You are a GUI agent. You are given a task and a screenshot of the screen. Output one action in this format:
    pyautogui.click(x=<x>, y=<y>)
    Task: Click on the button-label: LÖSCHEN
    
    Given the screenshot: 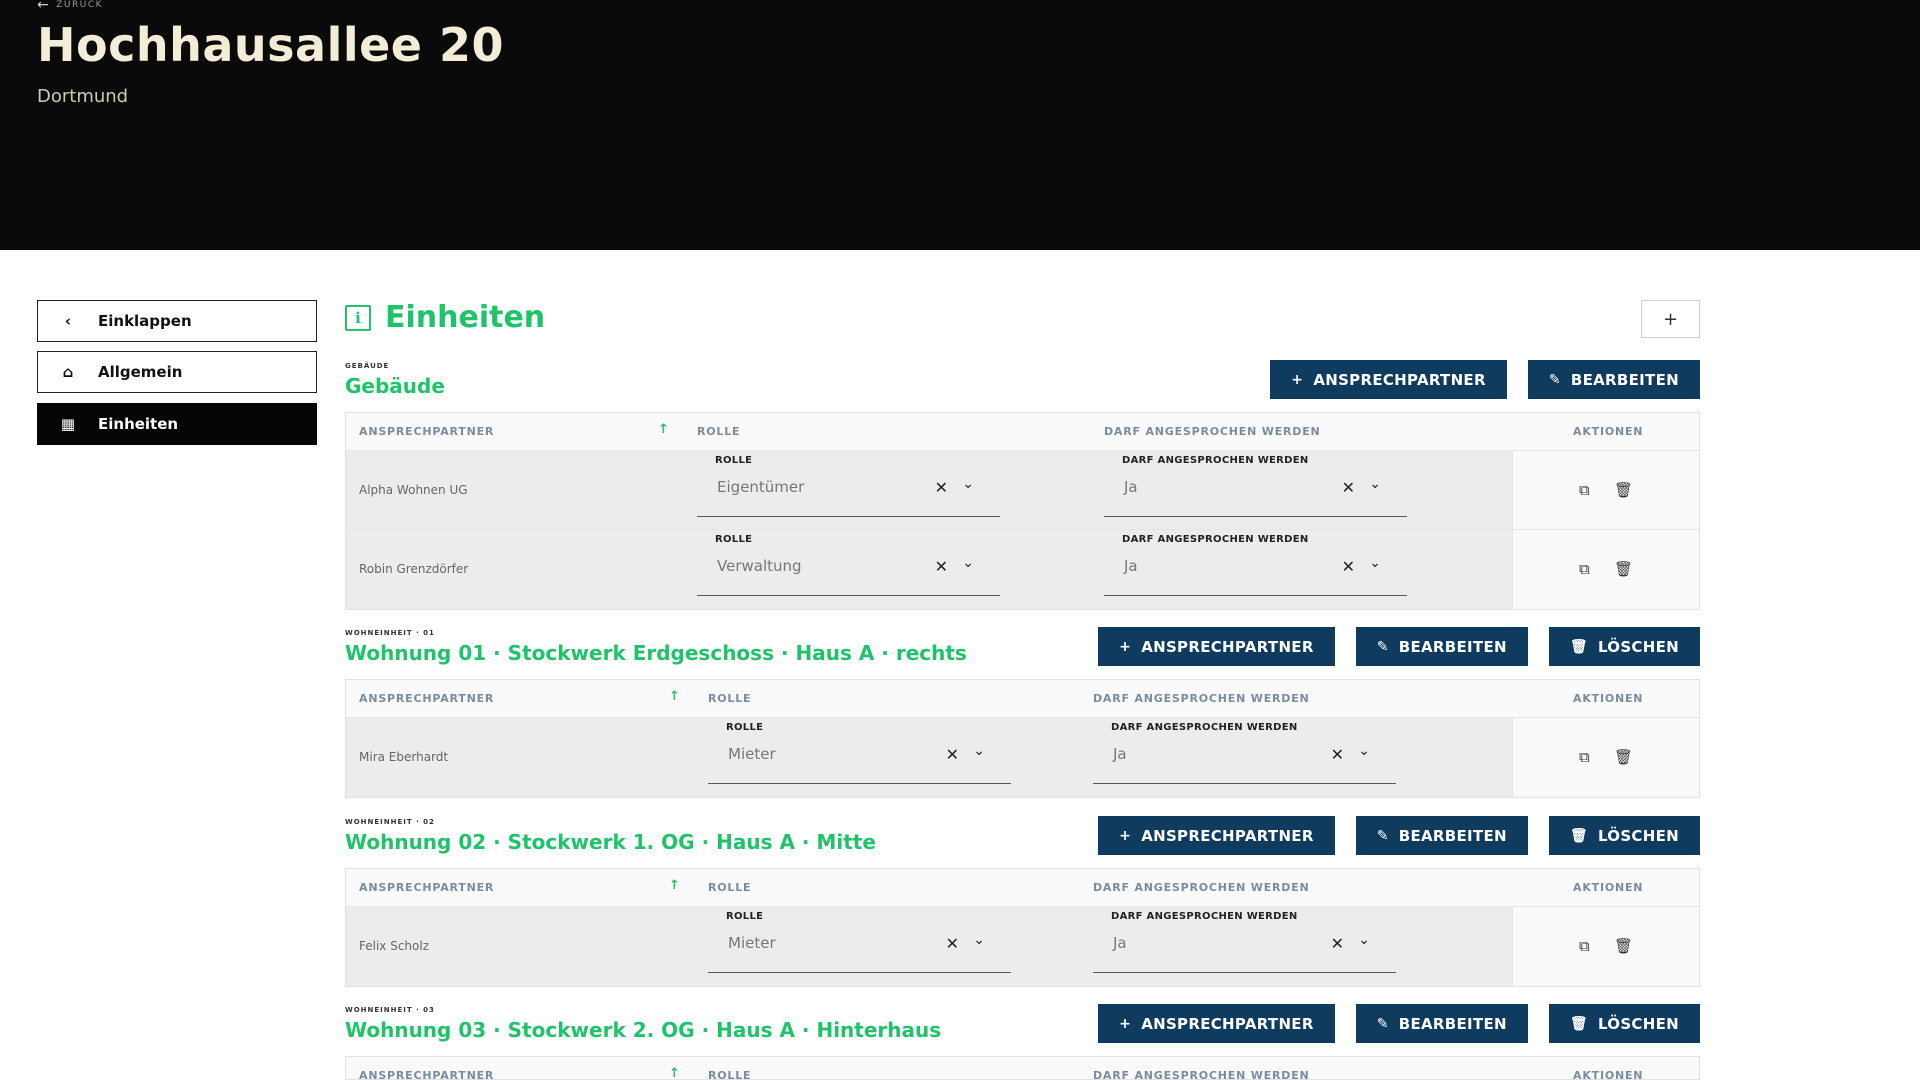 What is the action you would take?
    pyautogui.click(x=1638, y=835)
    